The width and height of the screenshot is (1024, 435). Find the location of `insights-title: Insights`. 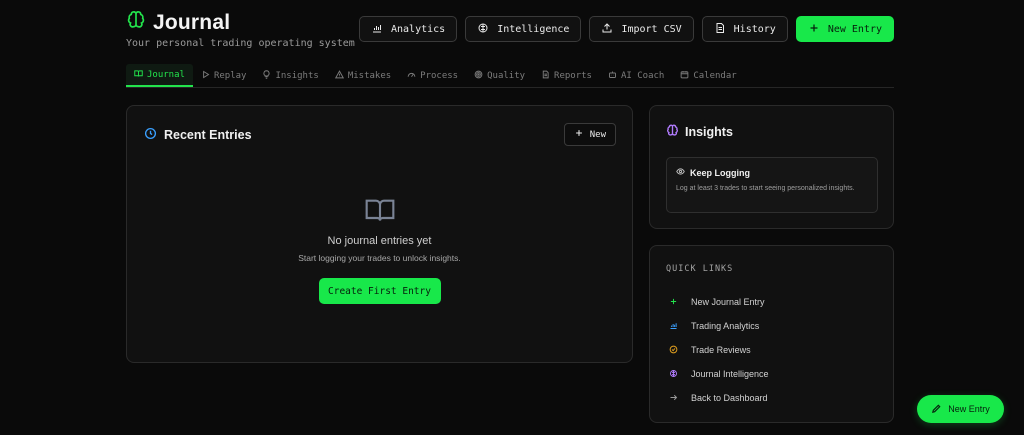

insights-title: Insights is located at coordinates (709, 132).